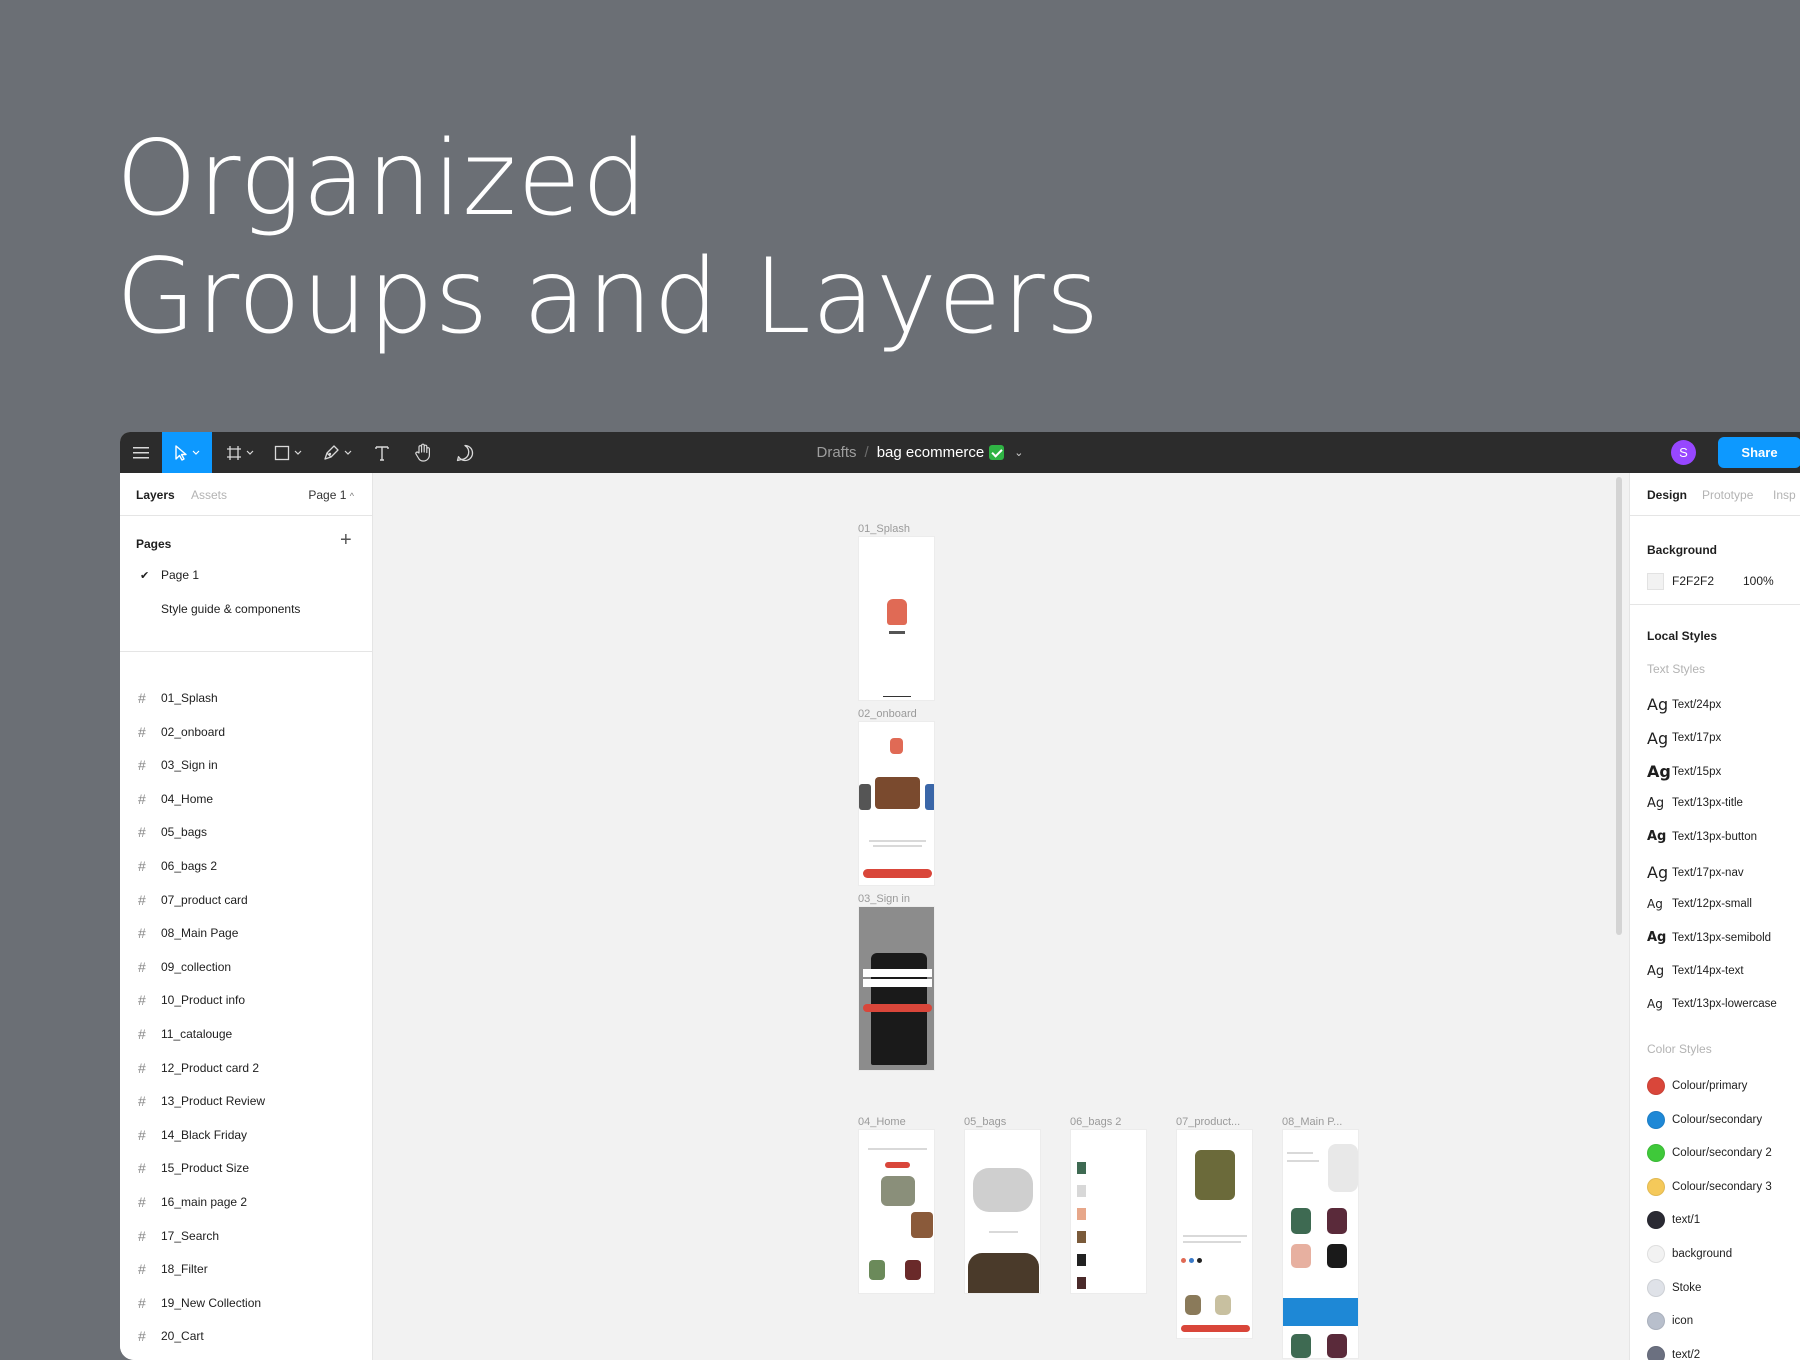  What do you see at coordinates (192, 1135) in the screenshot?
I see `layer-item: #14_Black Friday` at bounding box center [192, 1135].